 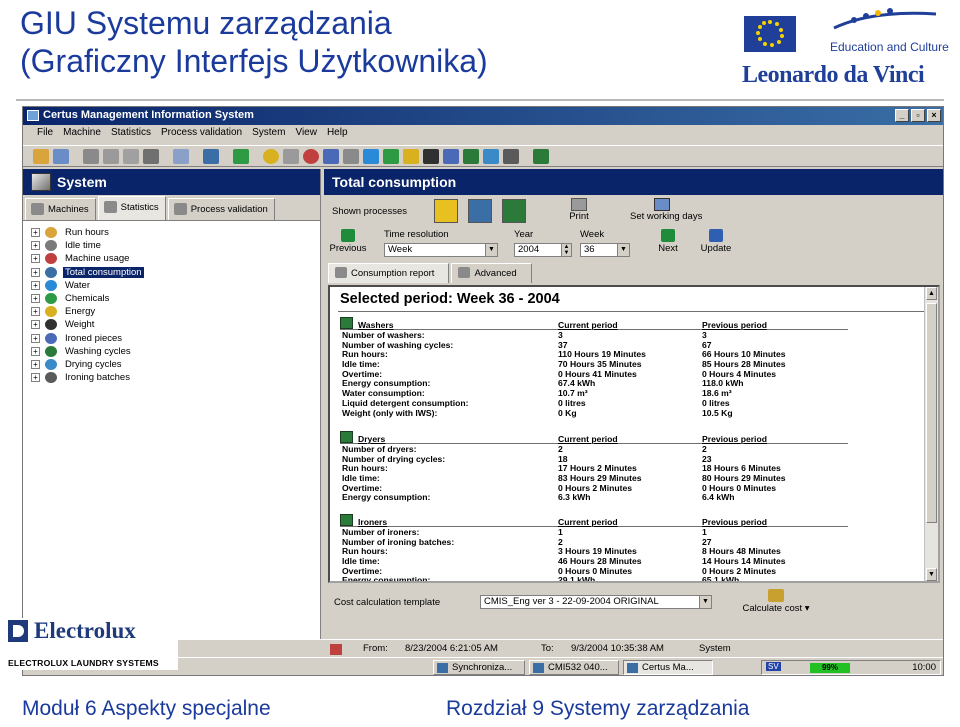 What do you see at coordinates (480, 211) in the screenshot?
I see `dryer-filter-icon` at bounding box center [480, 211].